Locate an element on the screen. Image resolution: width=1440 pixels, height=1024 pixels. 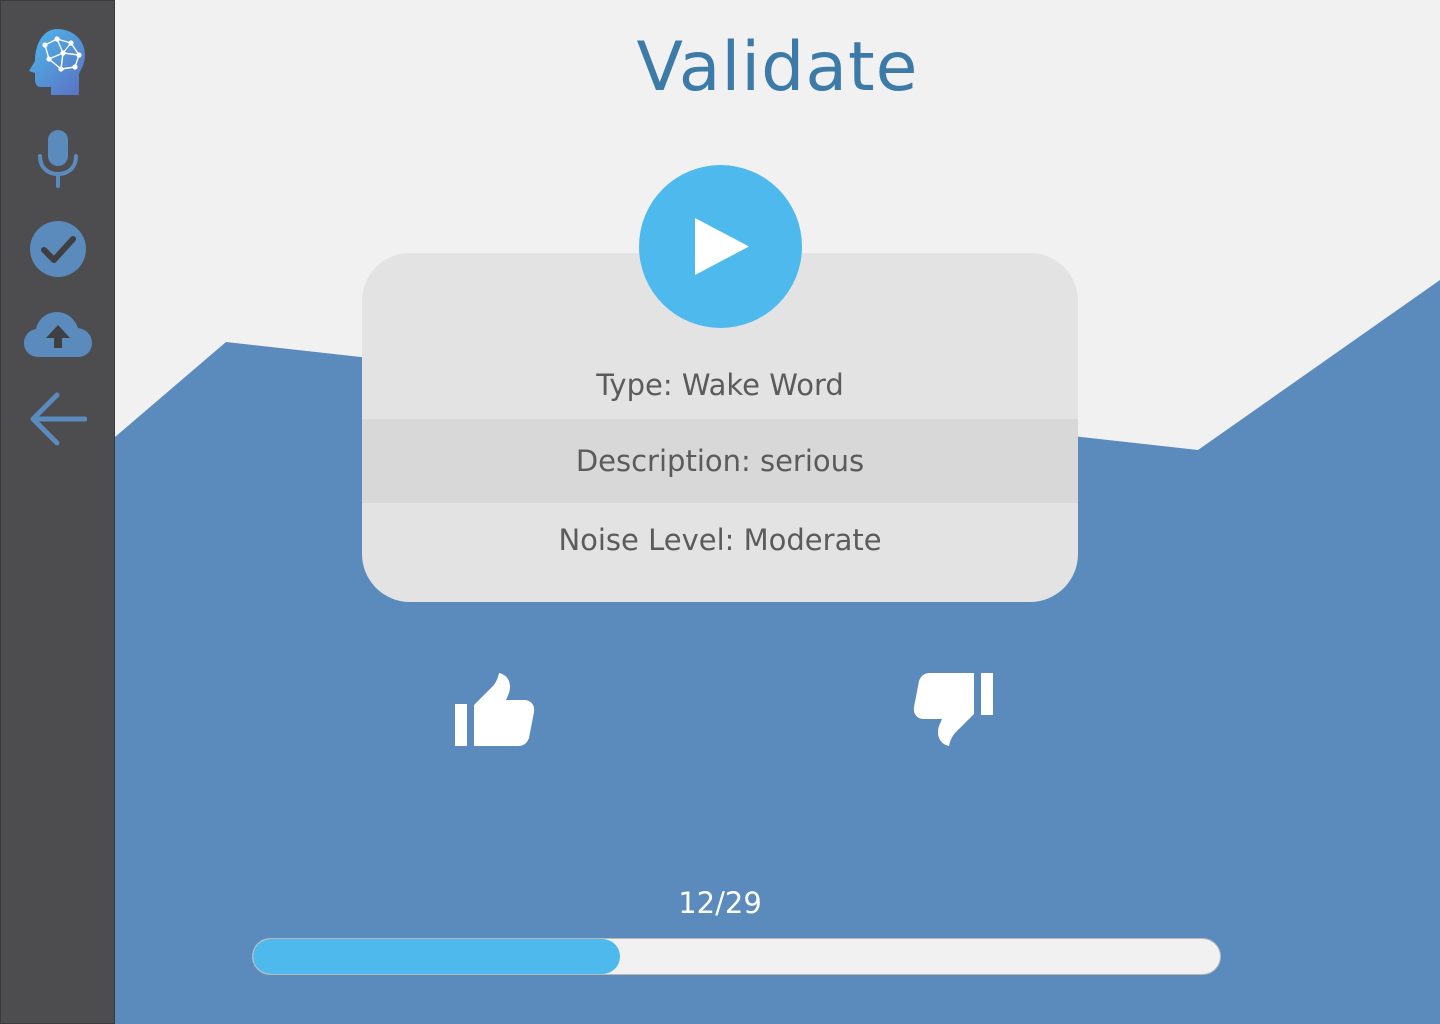
microphone-icon is located at coordinates (57, 159).